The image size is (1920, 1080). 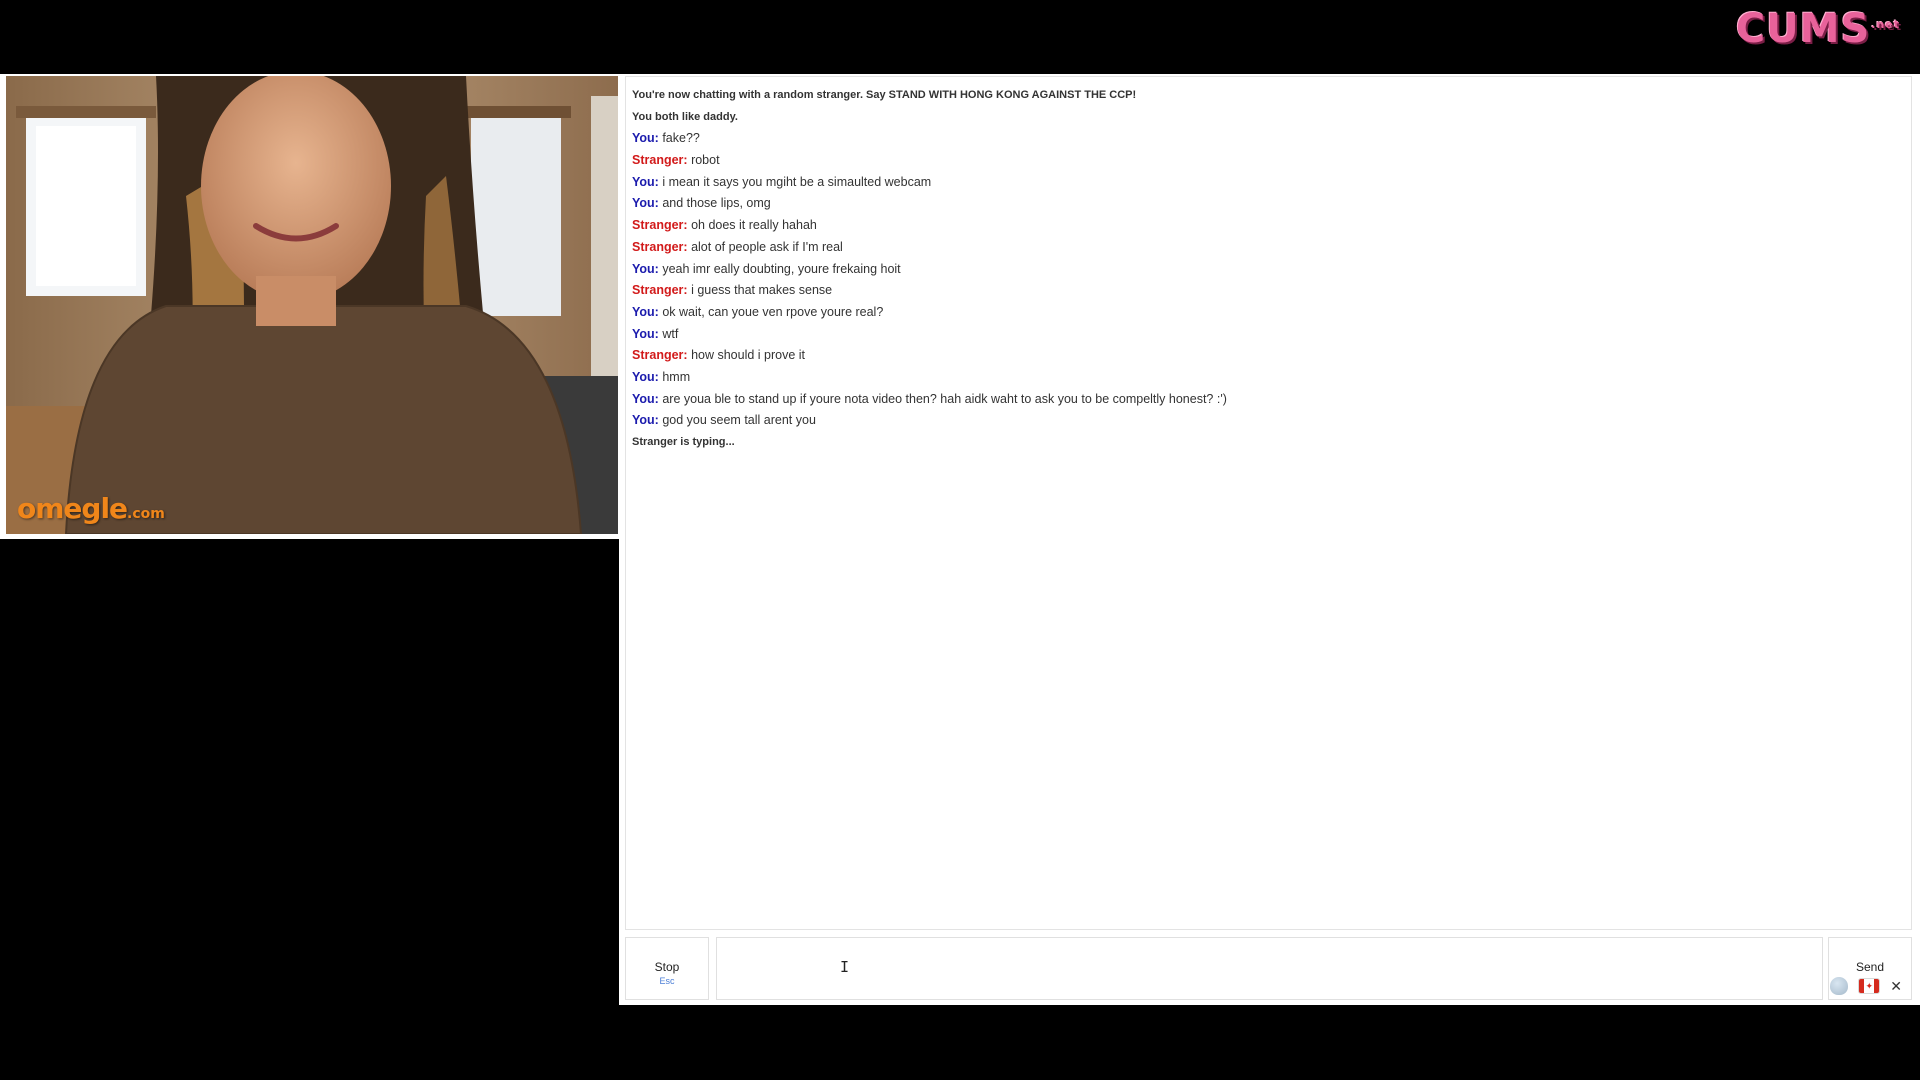 What do you see at coordinates (1268, 204) in the screenshot?
I see `chat-message: You: and those lips, omg` at bounding box center [1268, 204].